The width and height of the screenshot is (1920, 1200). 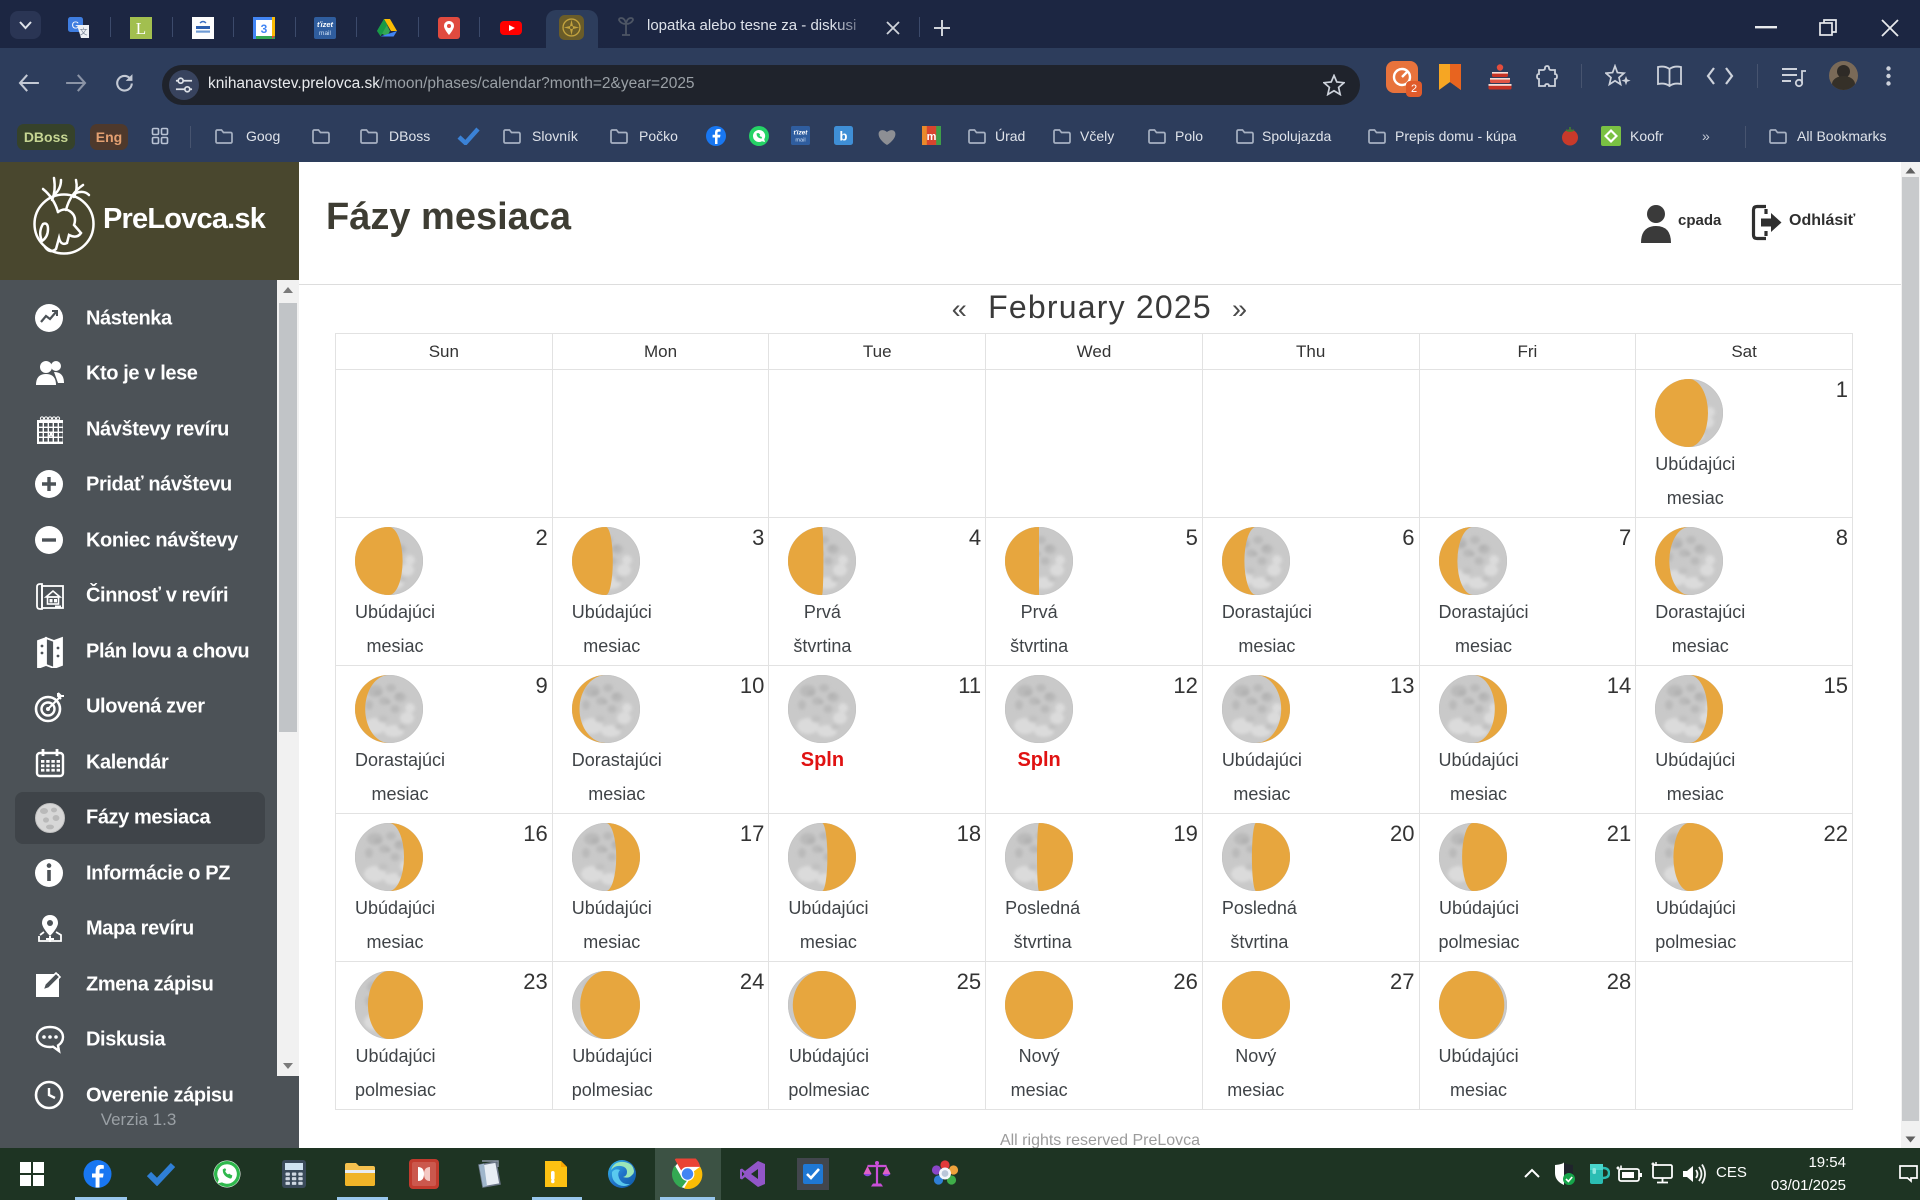 I want to click on svg-text: 文, so click(x=84, y=32).